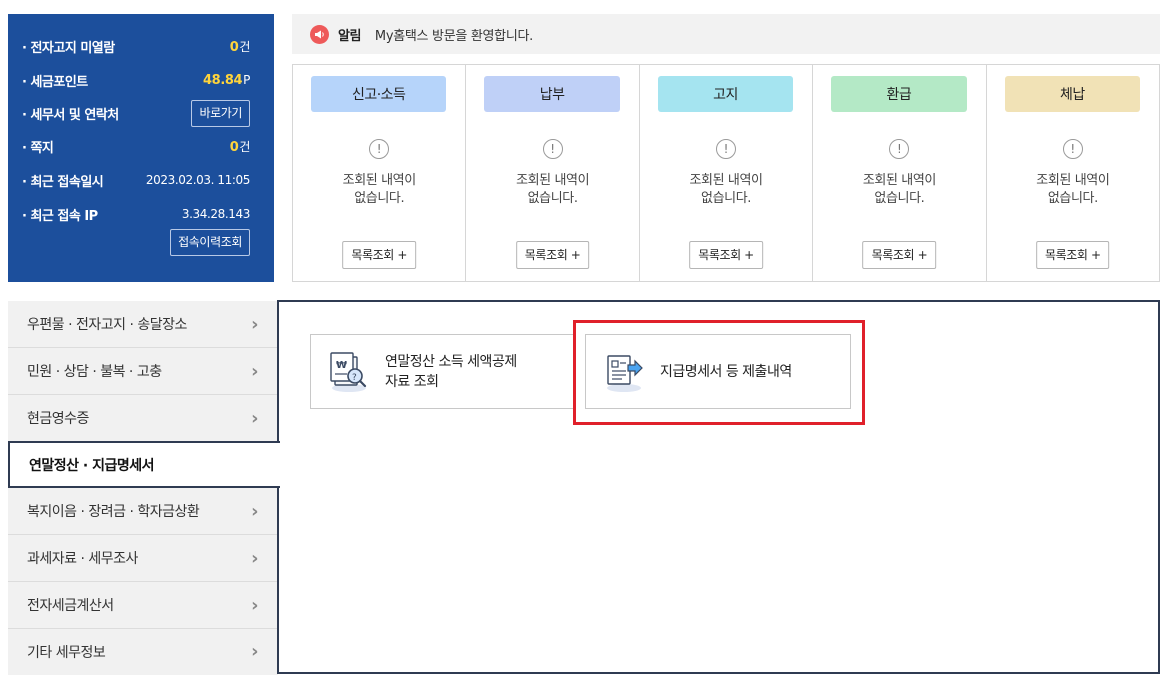 This screenshot has height=691, width=1168. What do you see at coordinates (244, 146) in the screenshot?
I see `memo-unit: 건` at bounding box center [244, 146].